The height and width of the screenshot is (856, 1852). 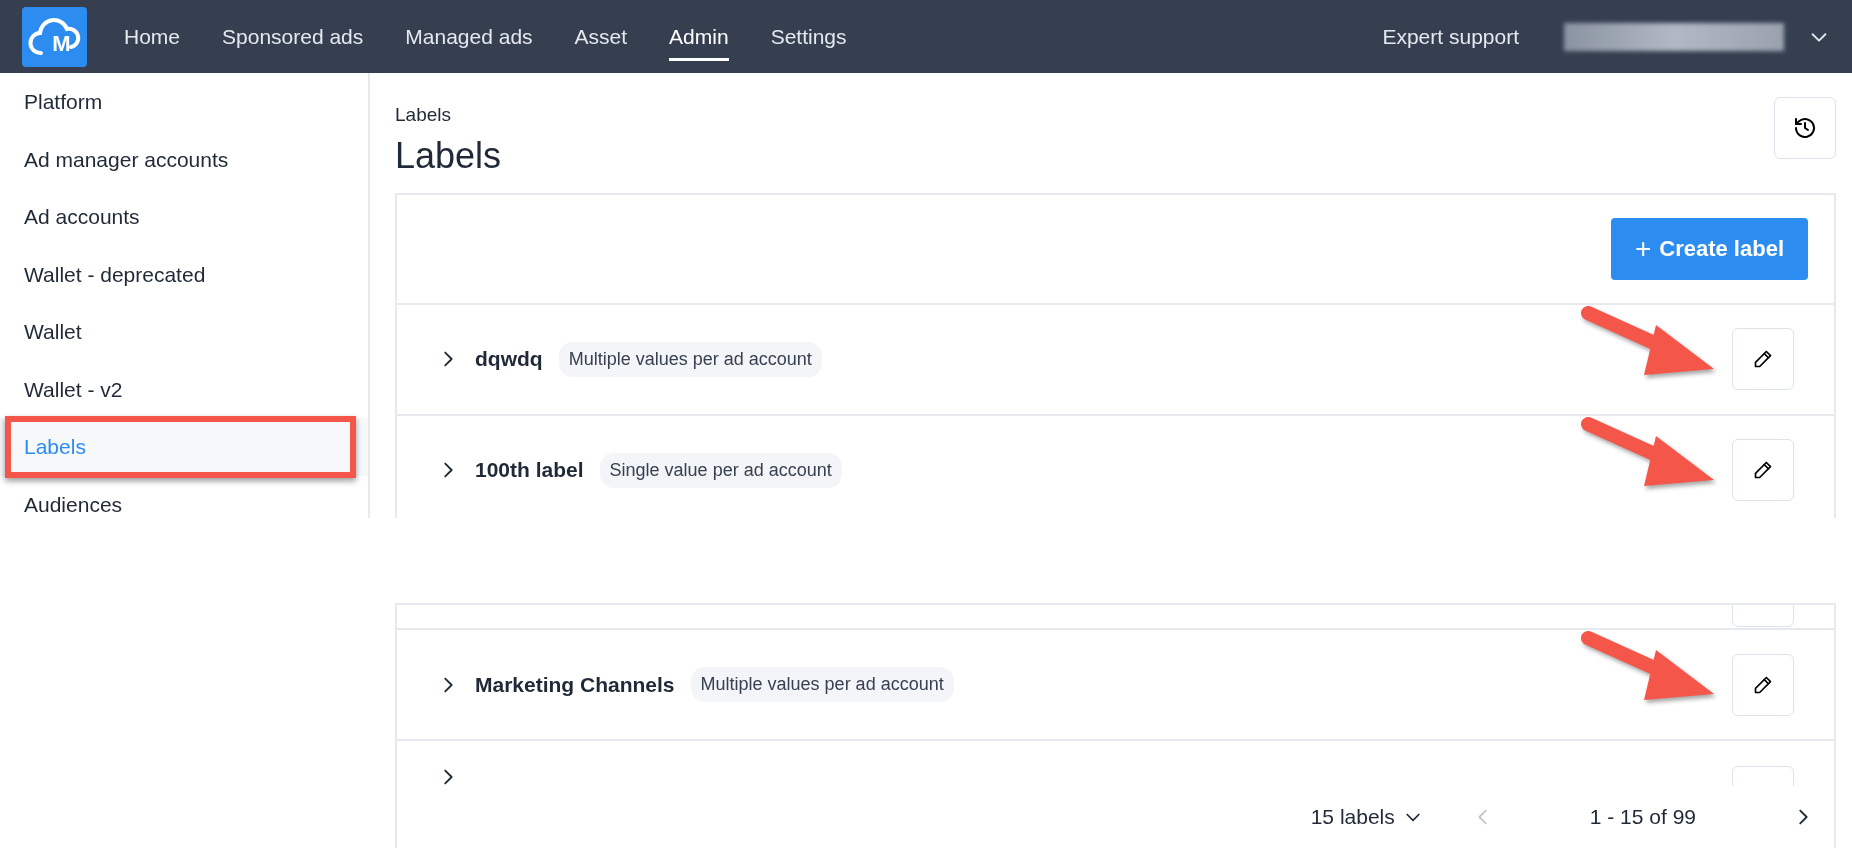 I want to click on label-name: 100th label, so click(x=529, y=470).